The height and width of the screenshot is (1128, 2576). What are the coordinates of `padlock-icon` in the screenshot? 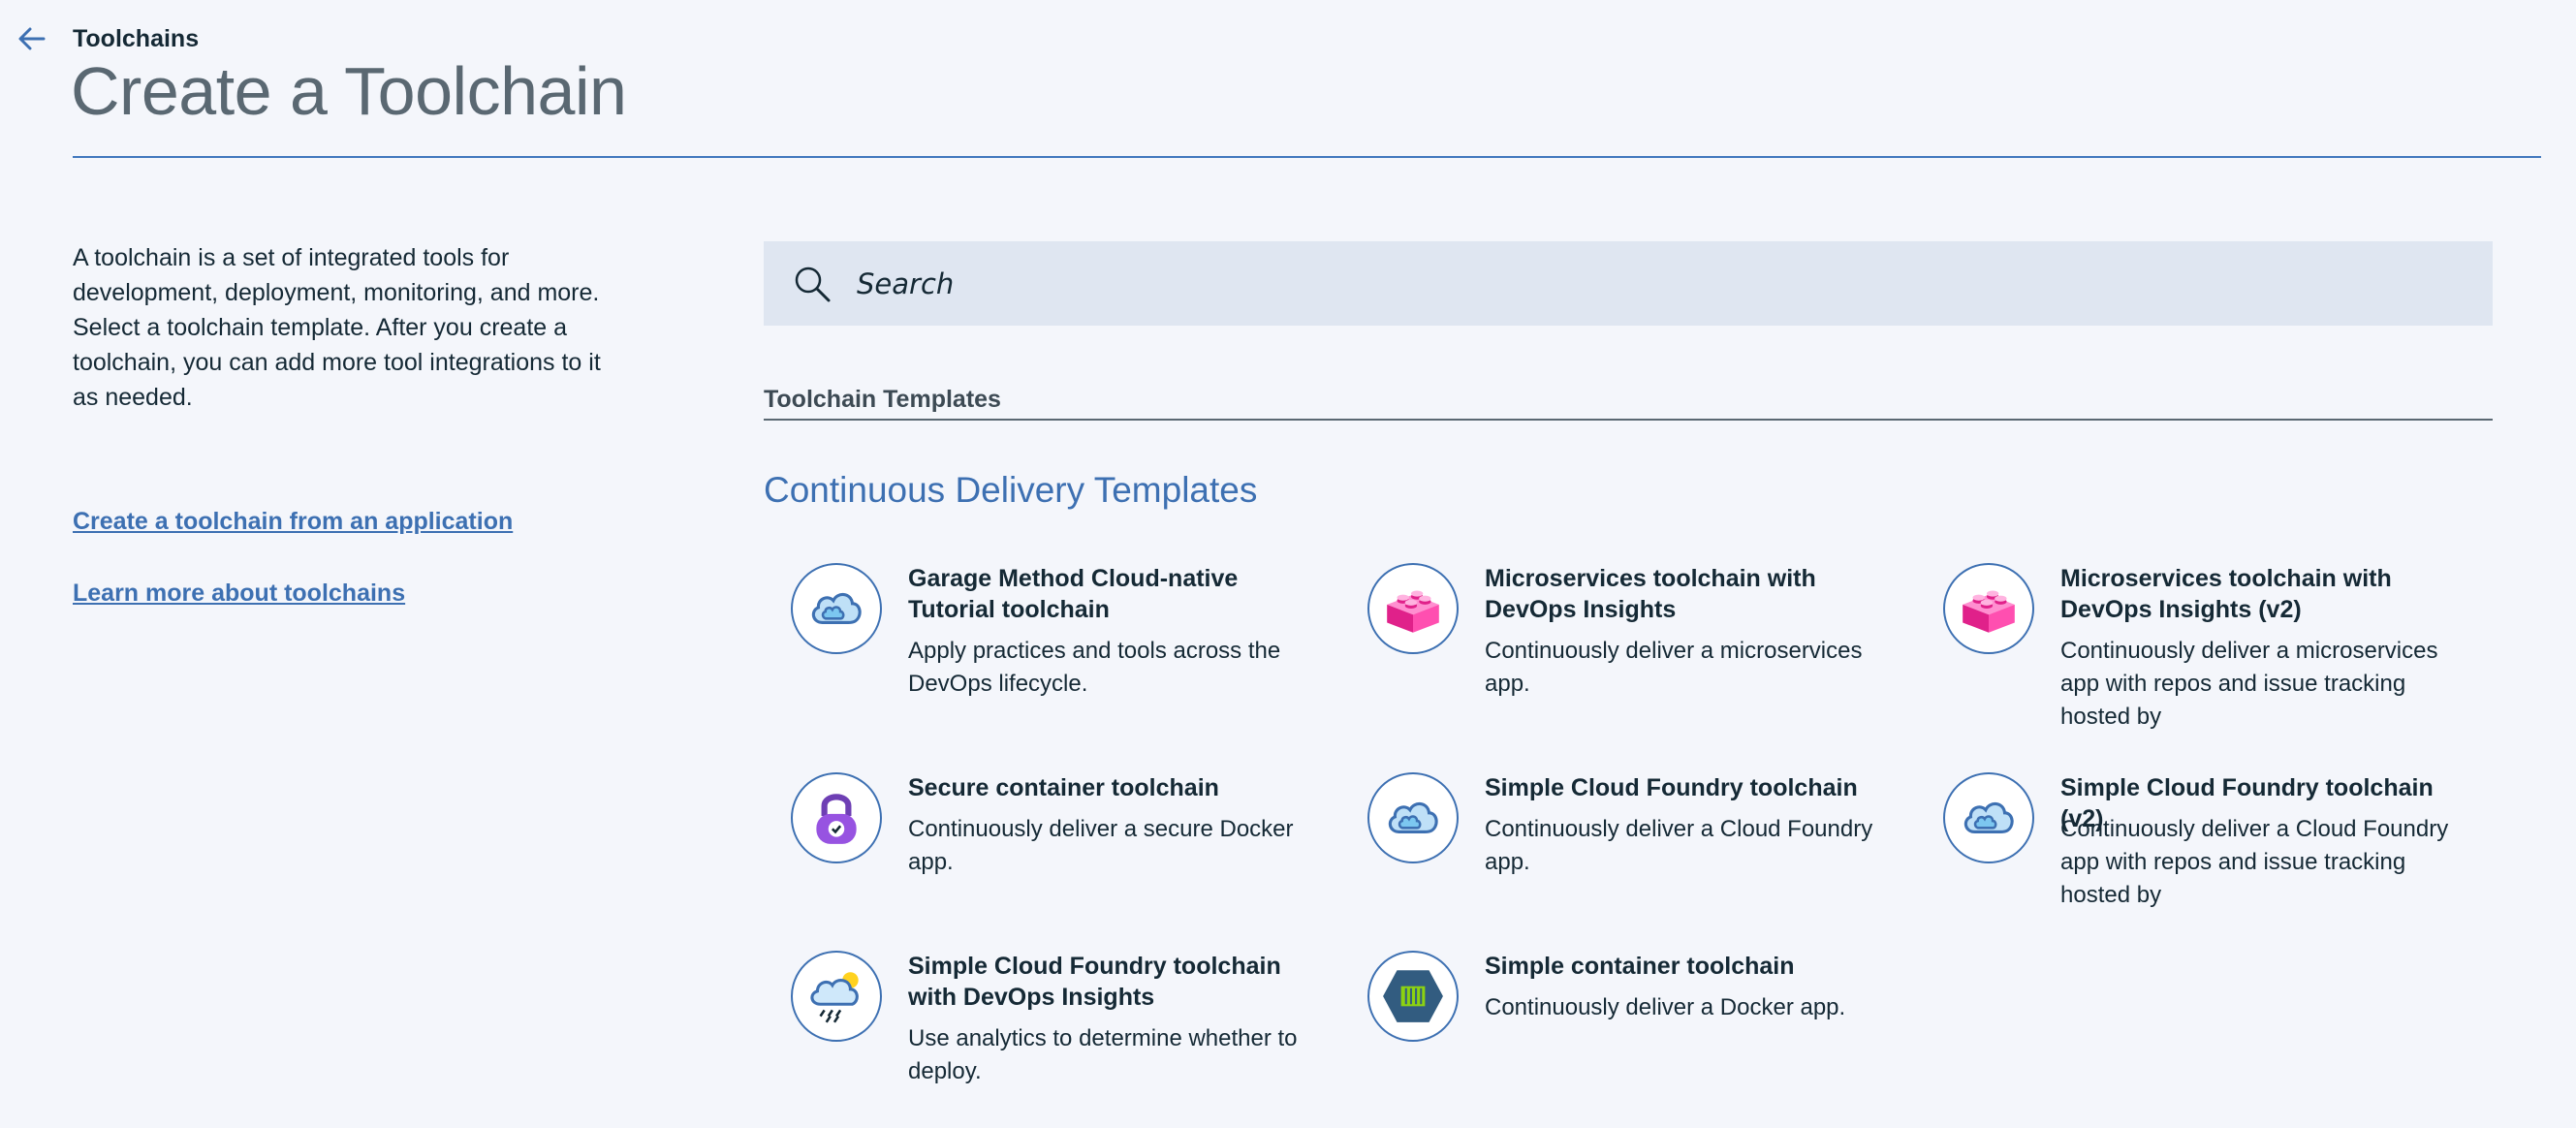 It's located at (836, 817).